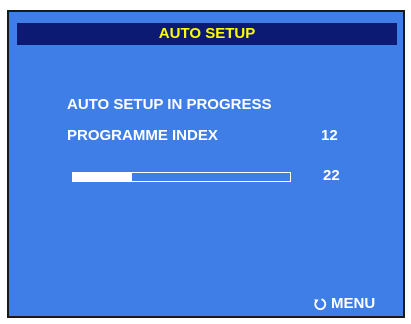 The width and height of the screenshot is (411, 324). What do you see at coordinates (102, 177) in the screenshot?
I see `progress-bar-fill` at bounding box center [102, 177].